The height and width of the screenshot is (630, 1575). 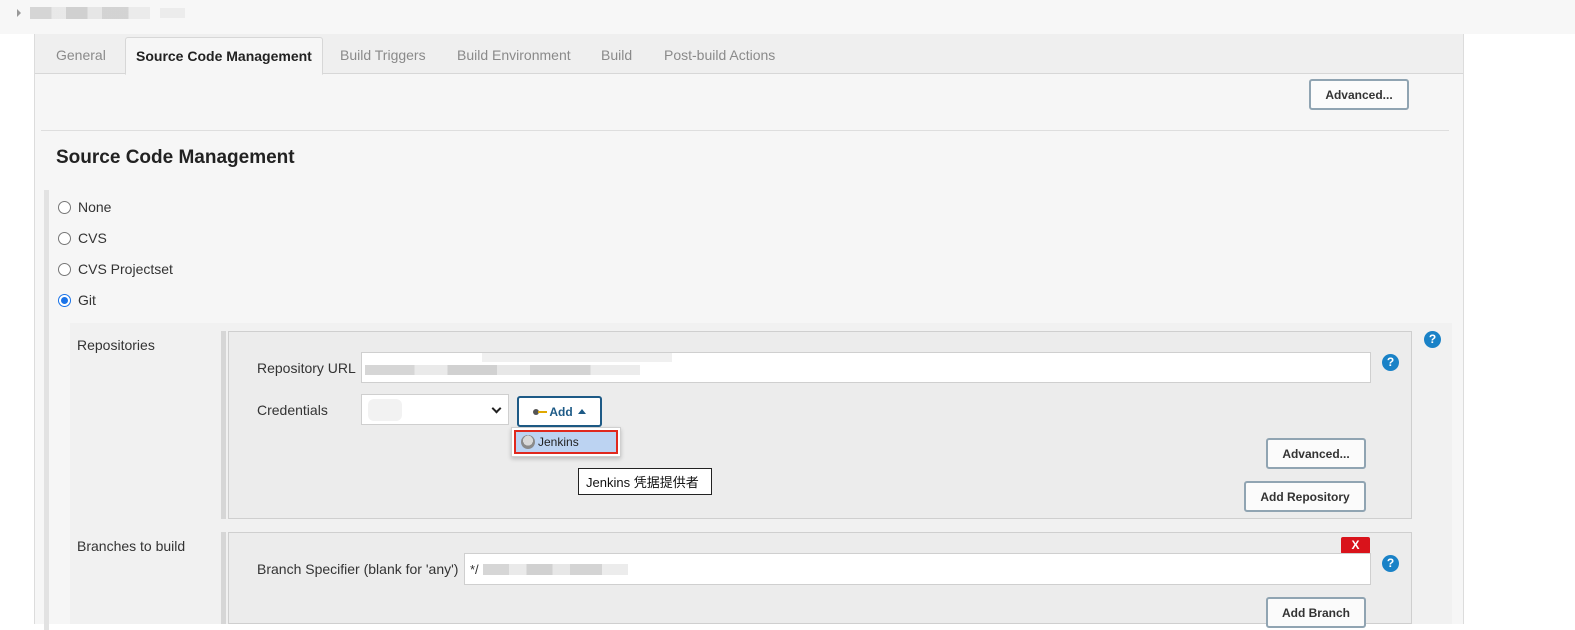 I want to click on radio-none, so click(x=64, y=207).